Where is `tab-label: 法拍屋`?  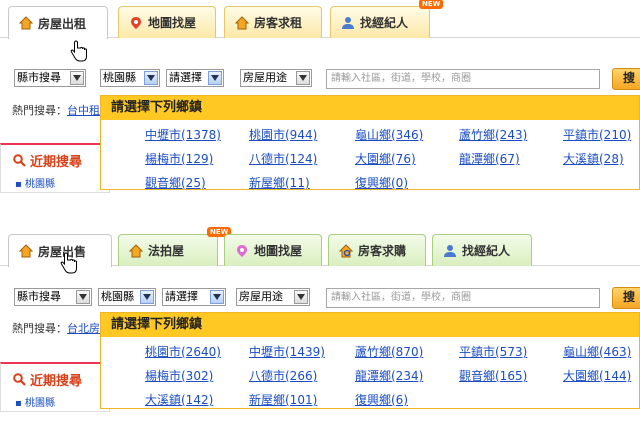 tab-label: 法拍屋 is located at coordinates (166, 251).